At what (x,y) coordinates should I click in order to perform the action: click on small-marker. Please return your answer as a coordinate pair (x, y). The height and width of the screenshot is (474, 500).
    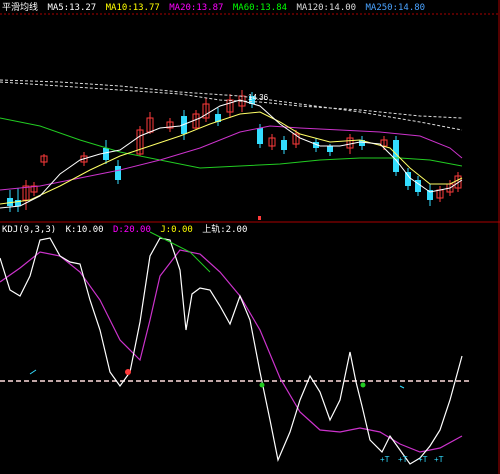
    Looking at the image, I should click on (259, 218).